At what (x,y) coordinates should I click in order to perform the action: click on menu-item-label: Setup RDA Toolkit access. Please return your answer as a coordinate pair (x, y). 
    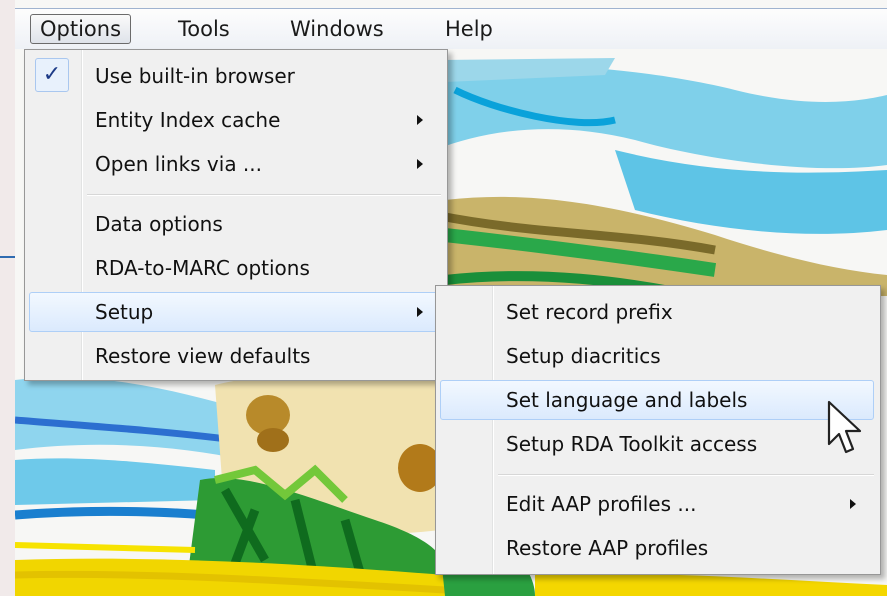
    Looking at the image, I should click on (632, 444).